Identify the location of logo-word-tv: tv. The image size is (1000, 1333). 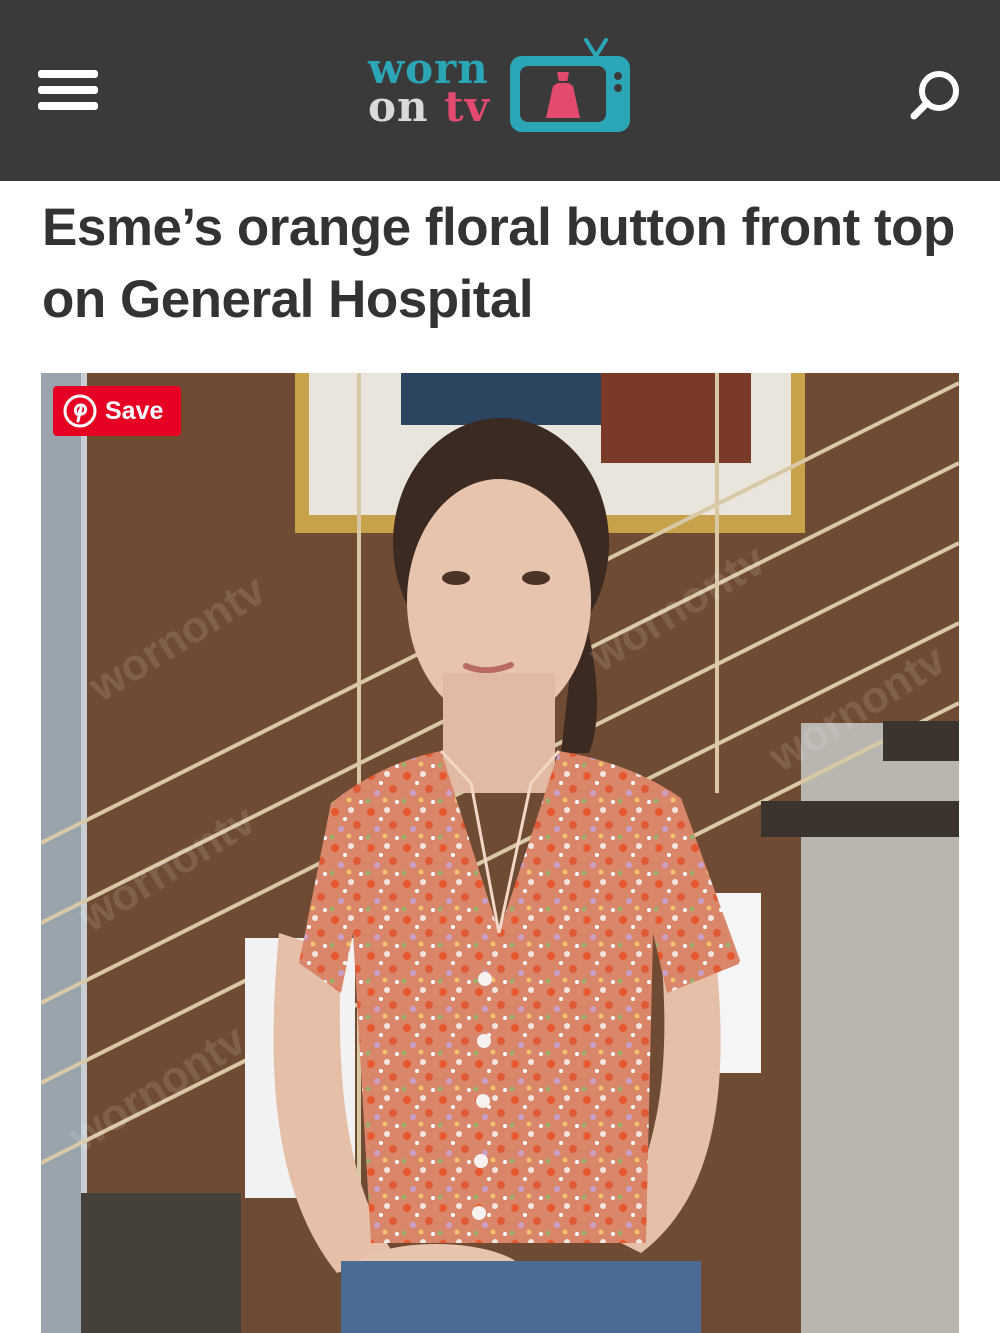
(467, 106).